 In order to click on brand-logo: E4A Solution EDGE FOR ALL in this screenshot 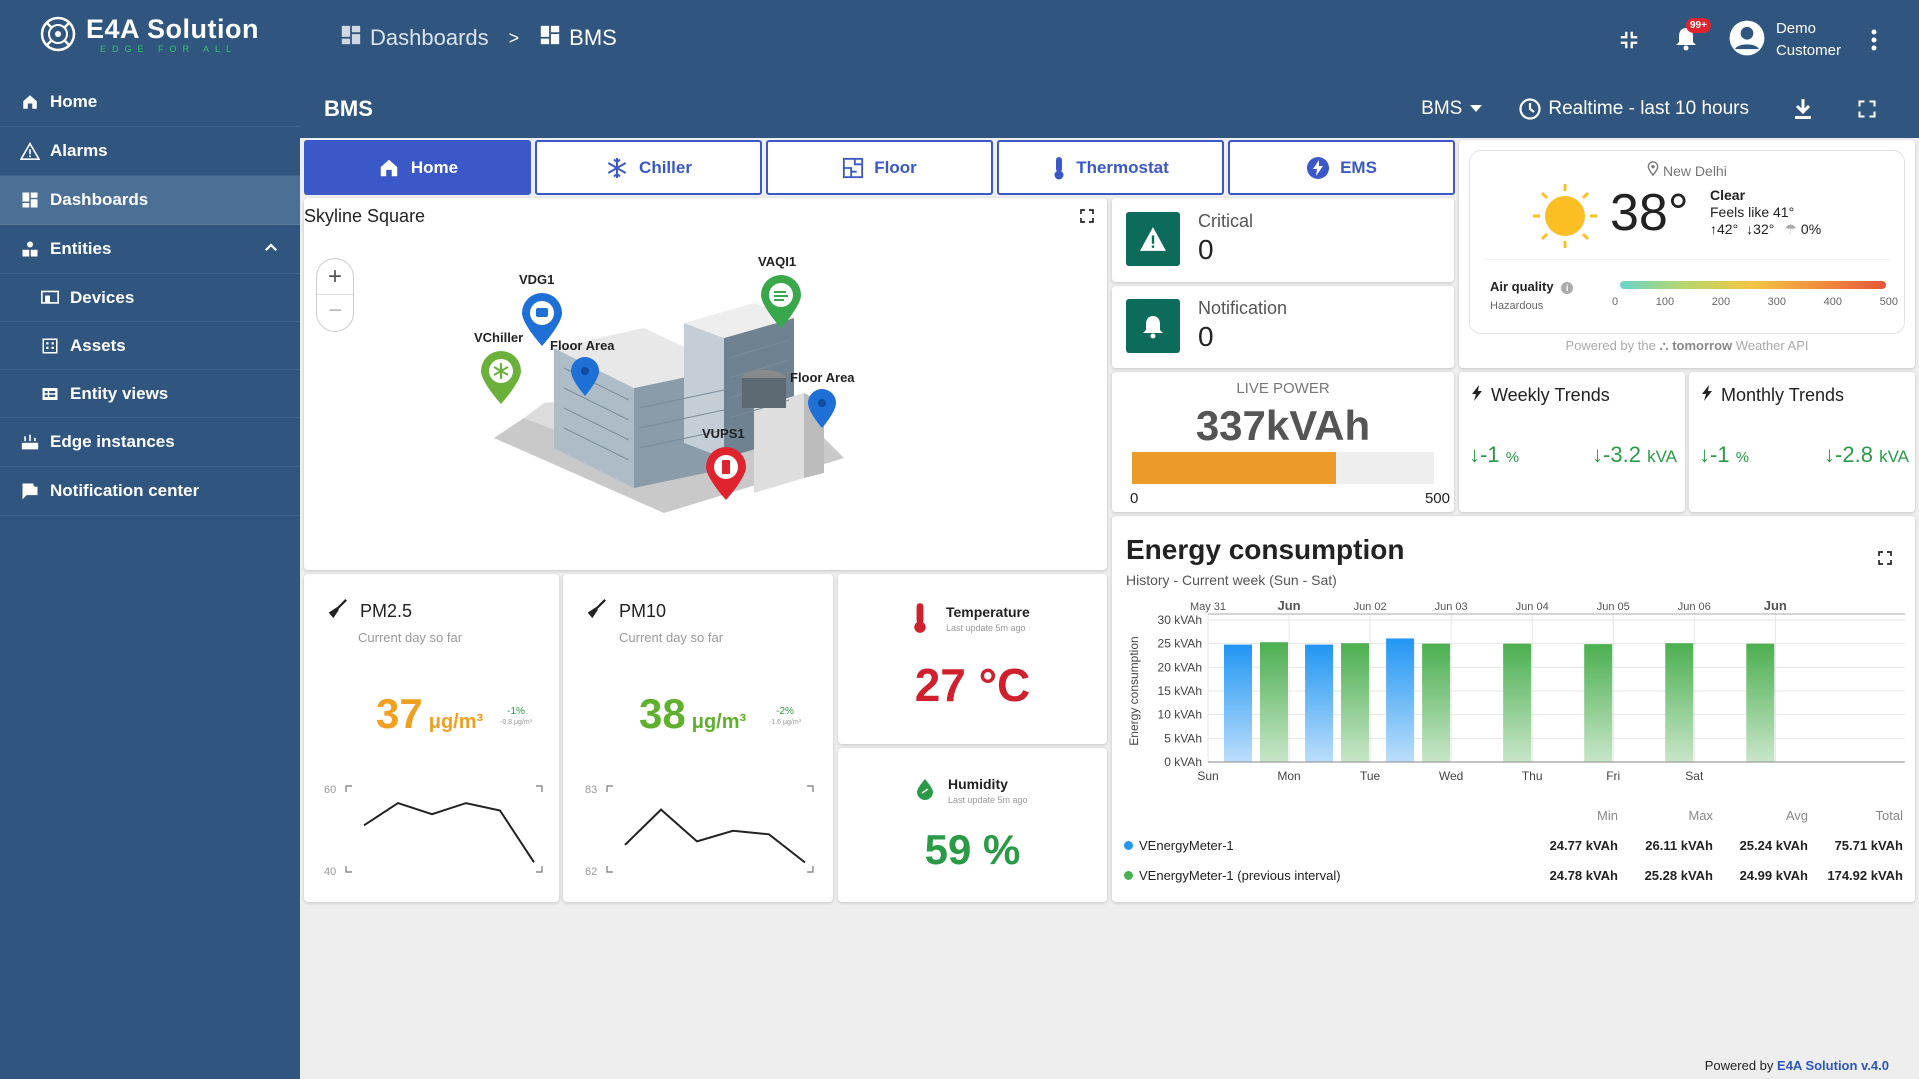, I will do `click(148, 34)`.